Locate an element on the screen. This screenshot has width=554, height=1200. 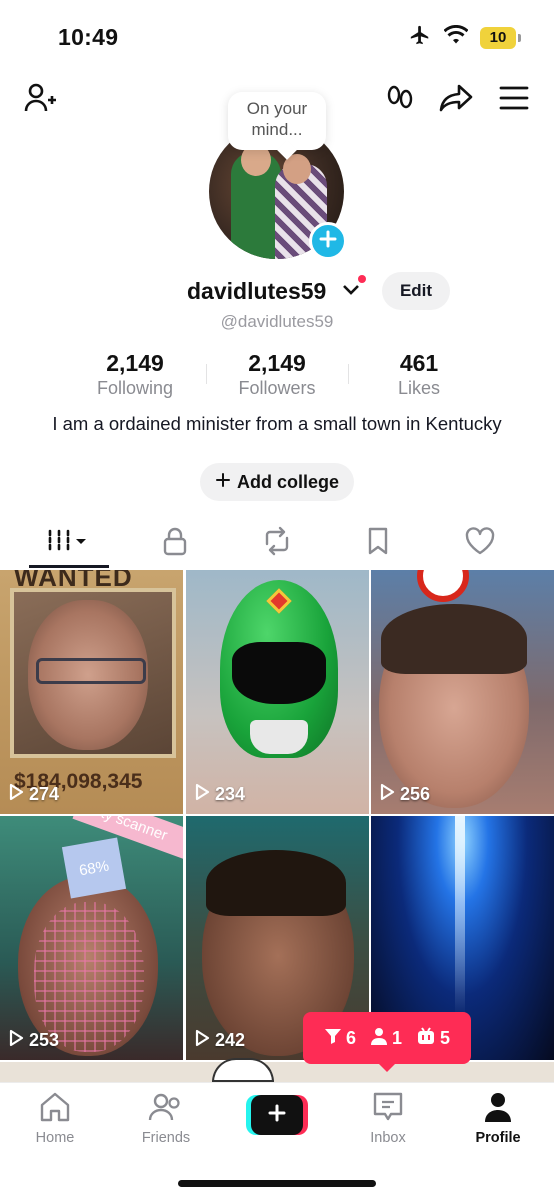
airplane-icon is located at coordinates (420, 37).